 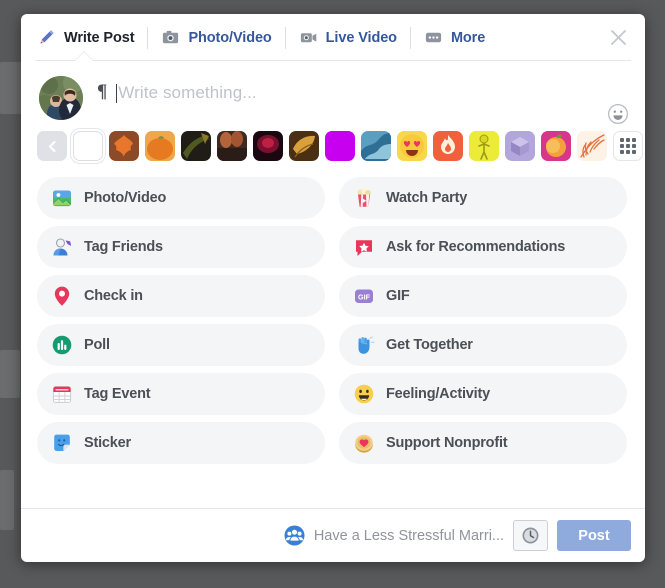 I want to click on option-label: Watch Party, so click(x=427, y=198).